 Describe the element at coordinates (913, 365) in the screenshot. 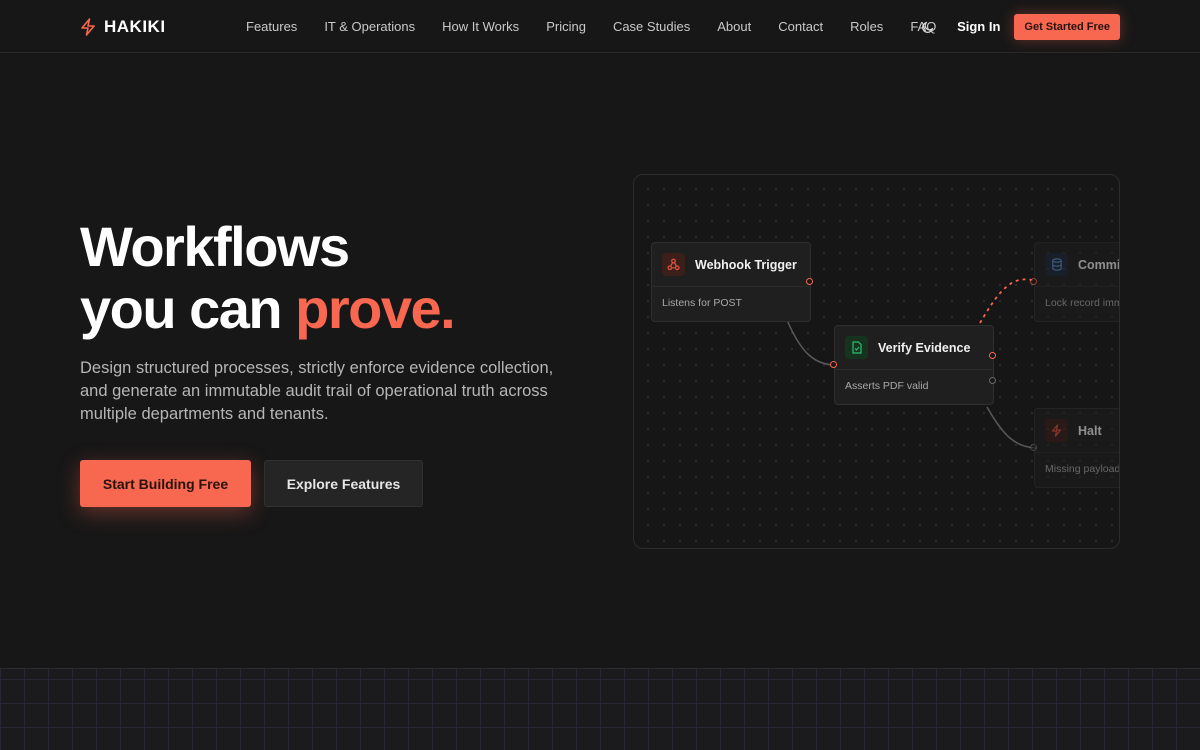

I see `node-verify-evidence: Verify Evidence Asserts PDF valid` at that location.